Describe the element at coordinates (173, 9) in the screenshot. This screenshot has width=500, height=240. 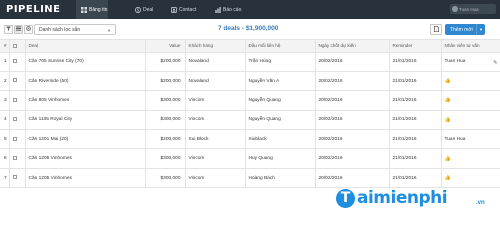
I see `contact-icon` at that location.